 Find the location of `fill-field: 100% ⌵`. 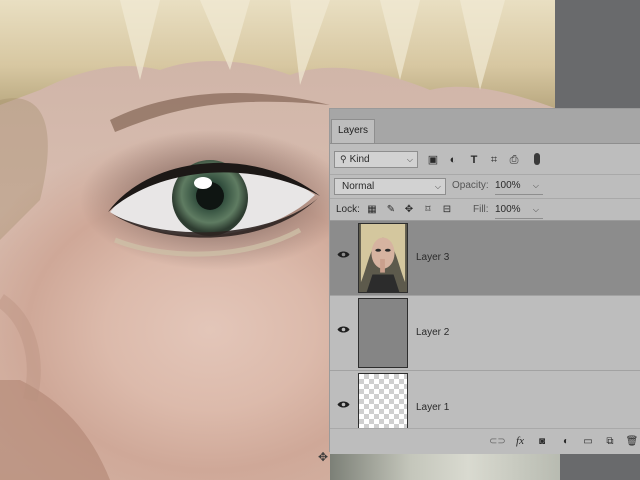

fill-field: 100% ⌵ is located at coordinates (519, 210).